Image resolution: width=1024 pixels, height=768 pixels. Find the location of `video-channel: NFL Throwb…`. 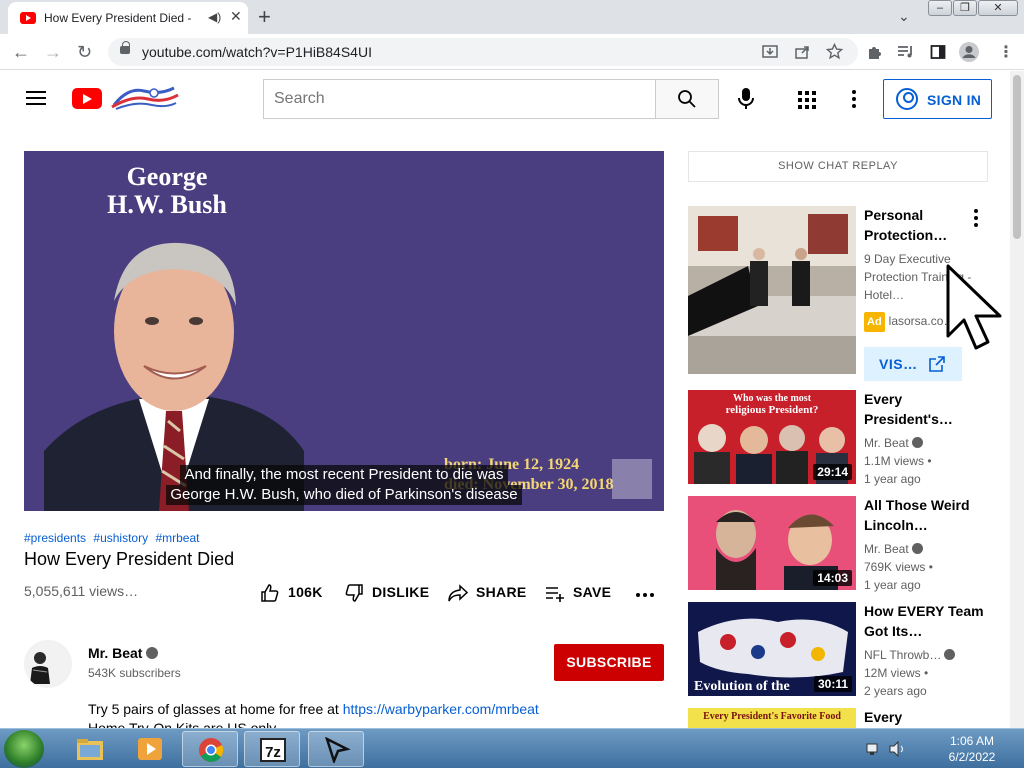

video-channel: NFL Throwb… is located at coordinates (924, 655).